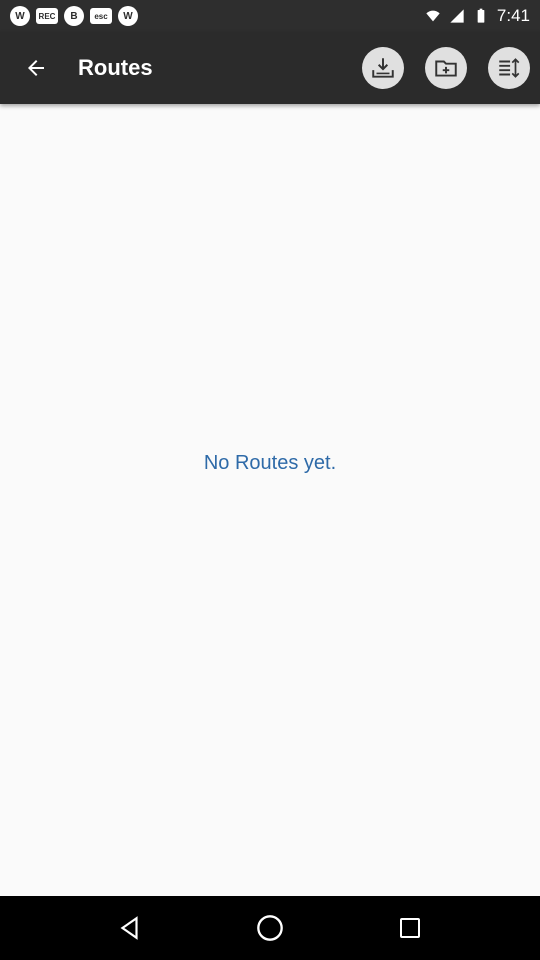 The width and height of the screenshot is (540, 960). I want to click on wifi-icon, so click(433, 16).